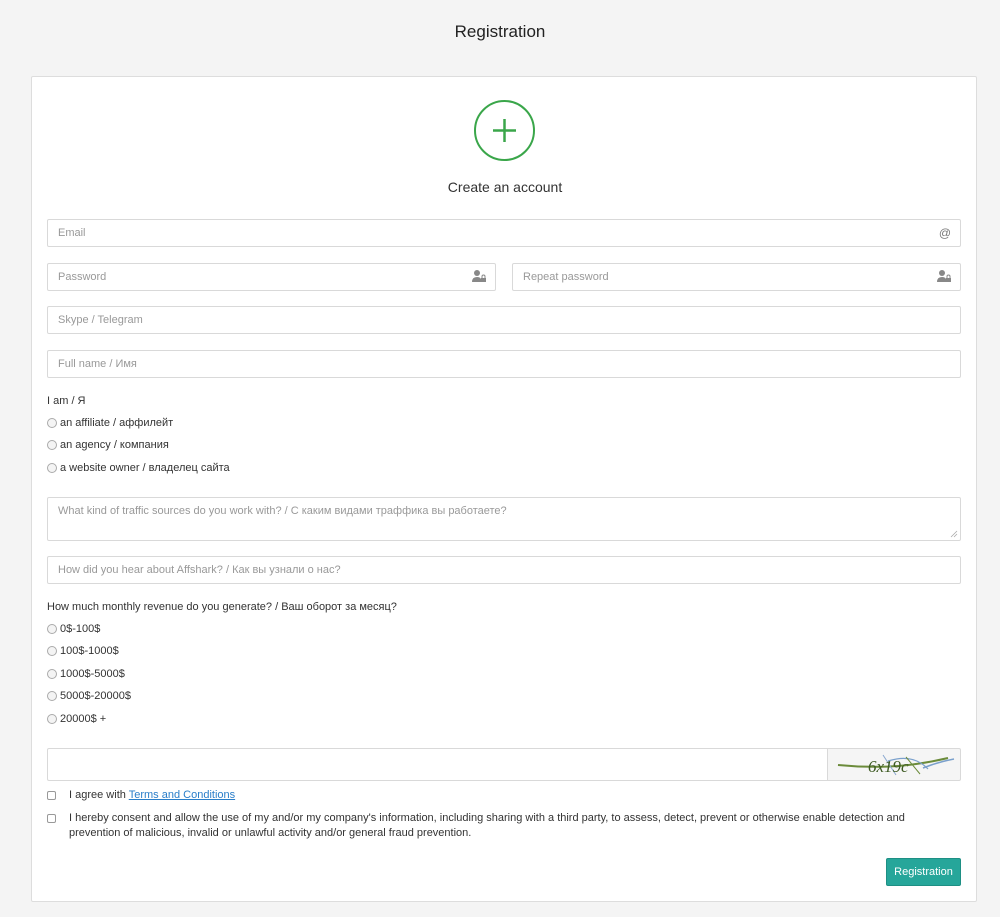 This screenshot has height=917, width=1000. I want to click on traffic-sources-textarea, so click(504, 519).